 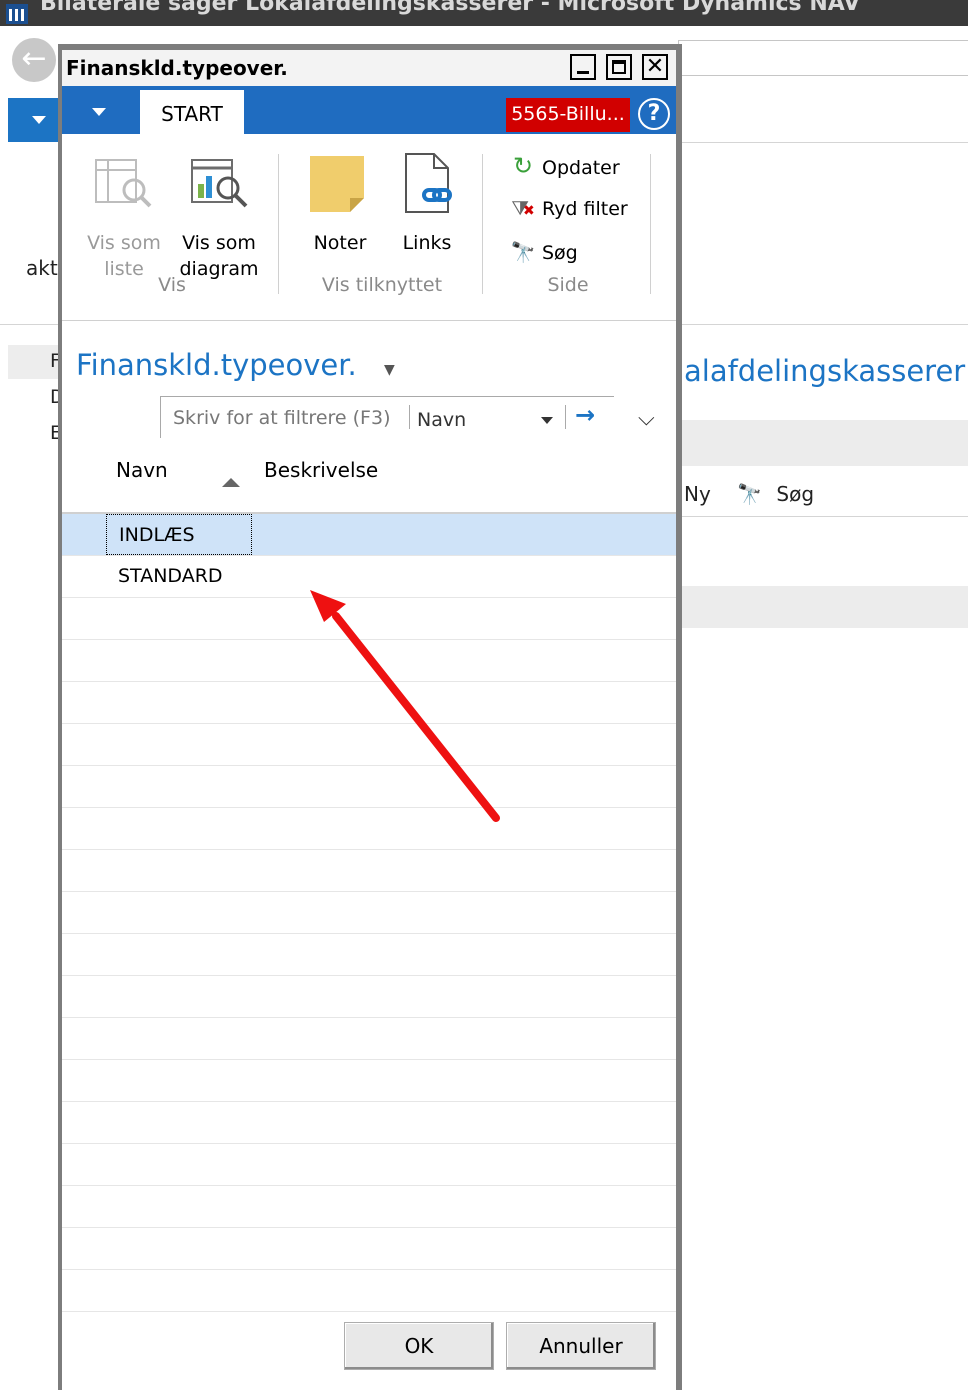 What do you see at coordinates (568, 285) in the screenshot?
I see `ribbon-group-side: Side` at bounding box center [568, 285].